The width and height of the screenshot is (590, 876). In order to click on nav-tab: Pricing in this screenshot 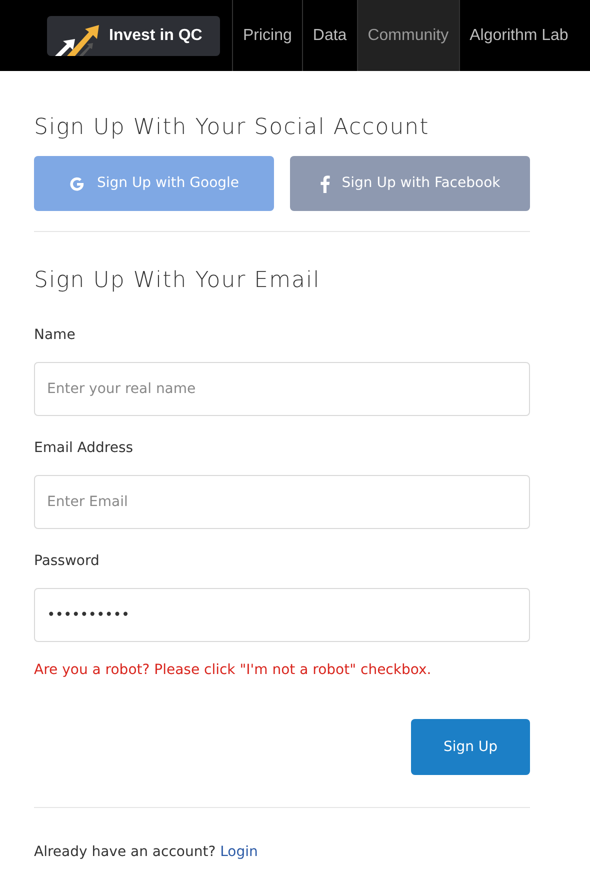, I will do `click(267, 35)`.